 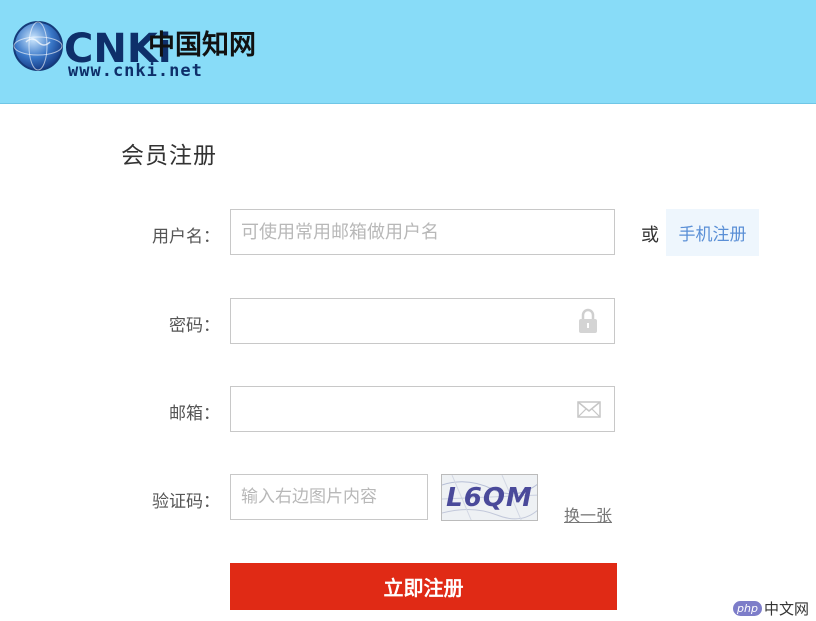 What do you see at coordinates (194, 414) in the screenshot?
I see `email-label: 邮箱：` at bounding box center [194, 414].